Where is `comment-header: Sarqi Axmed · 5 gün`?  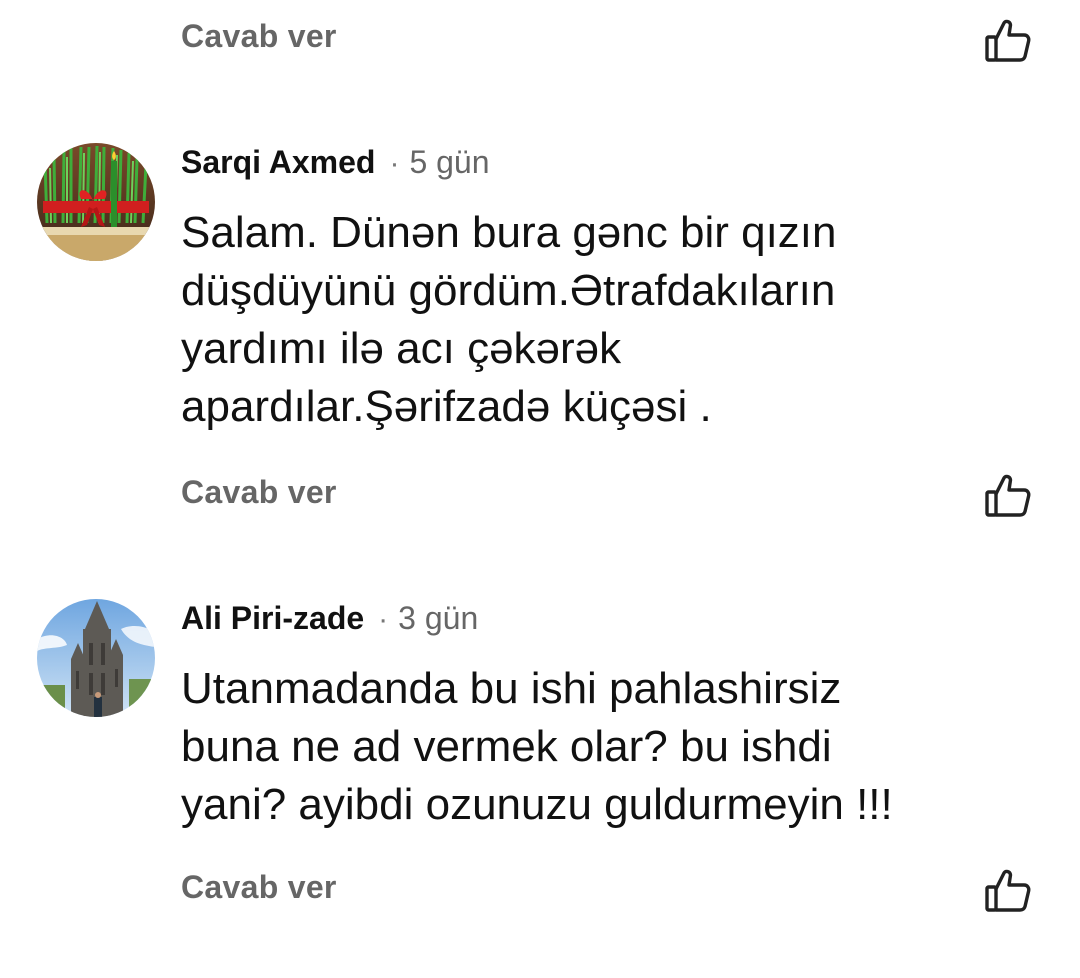
comment-header: Sarqi Axmed · 5 gün is located at coordinates (335, 162).